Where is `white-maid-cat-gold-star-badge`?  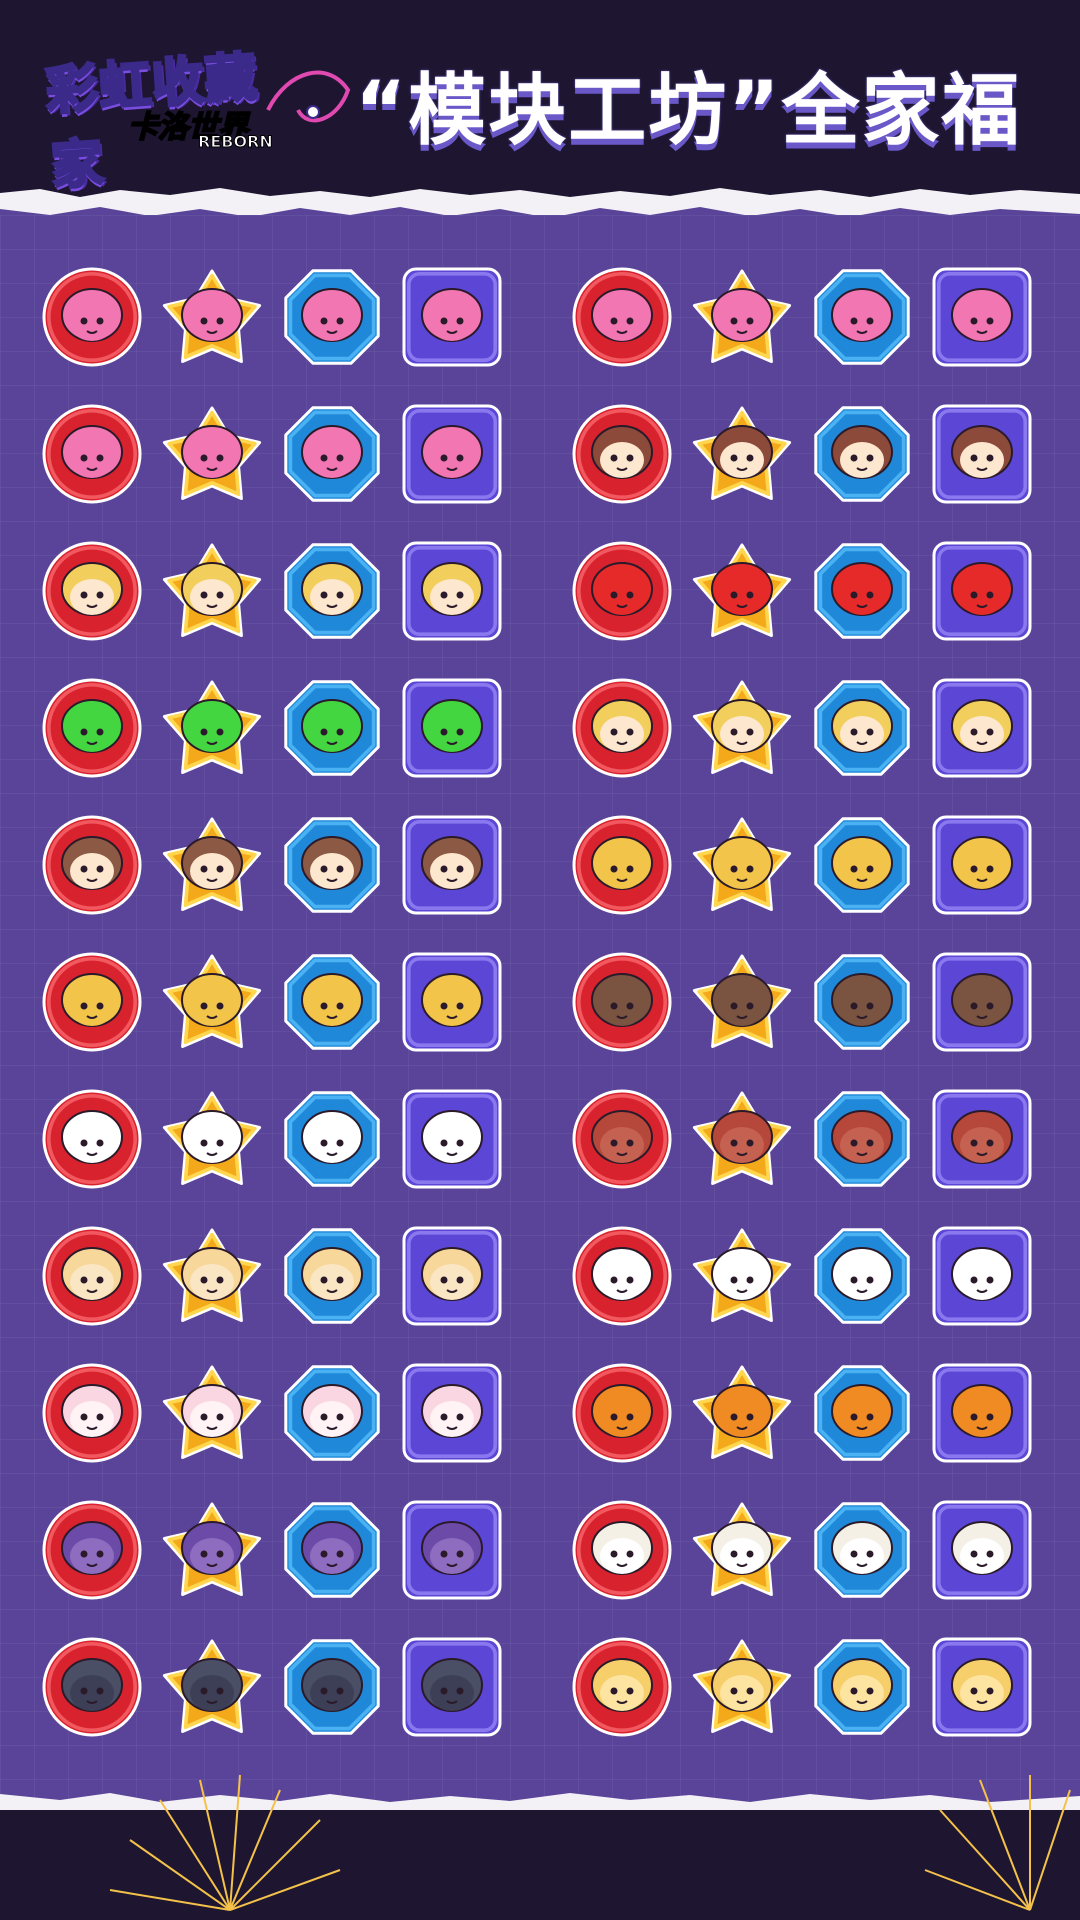 white-maid-cat-gold-star-badge is located at coordinates (742, 1550).